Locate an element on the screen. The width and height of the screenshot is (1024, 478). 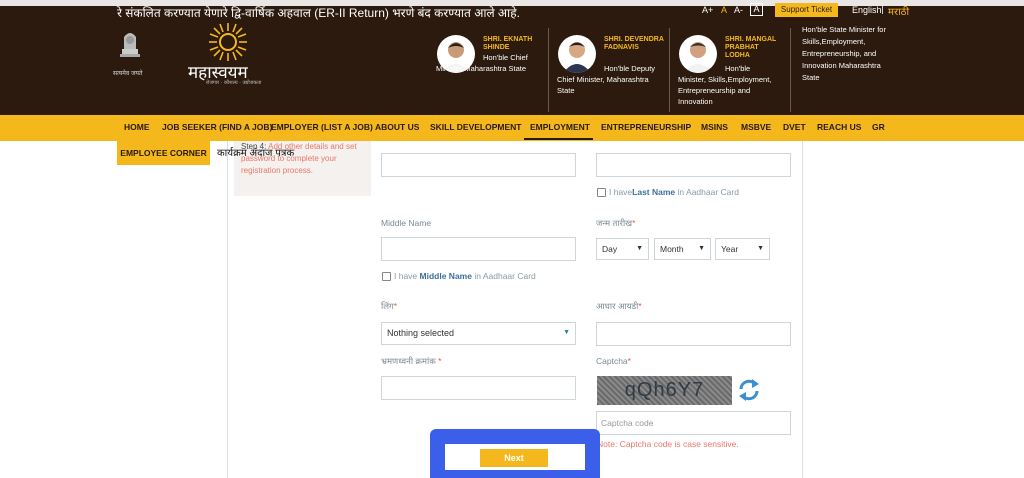
nav-employer: EMPLOYER (LIST A JOB) is located at coordinates (322, 127).